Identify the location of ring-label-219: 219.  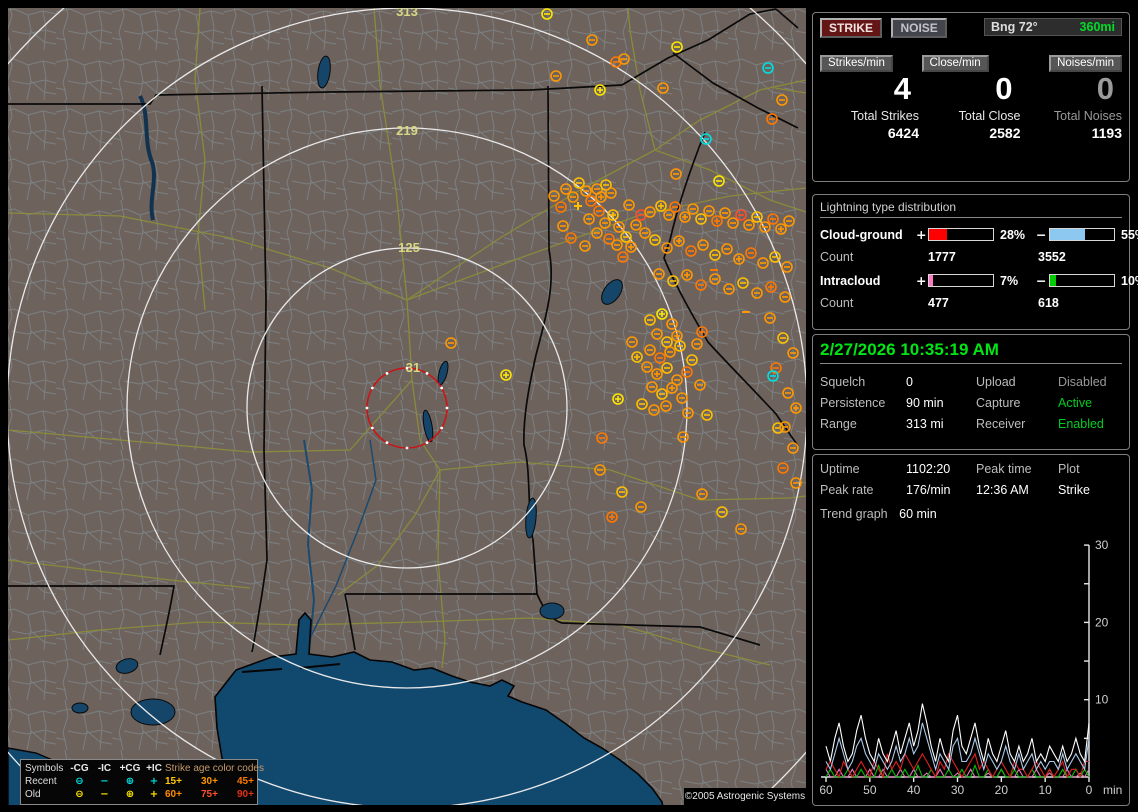
(407, 130).